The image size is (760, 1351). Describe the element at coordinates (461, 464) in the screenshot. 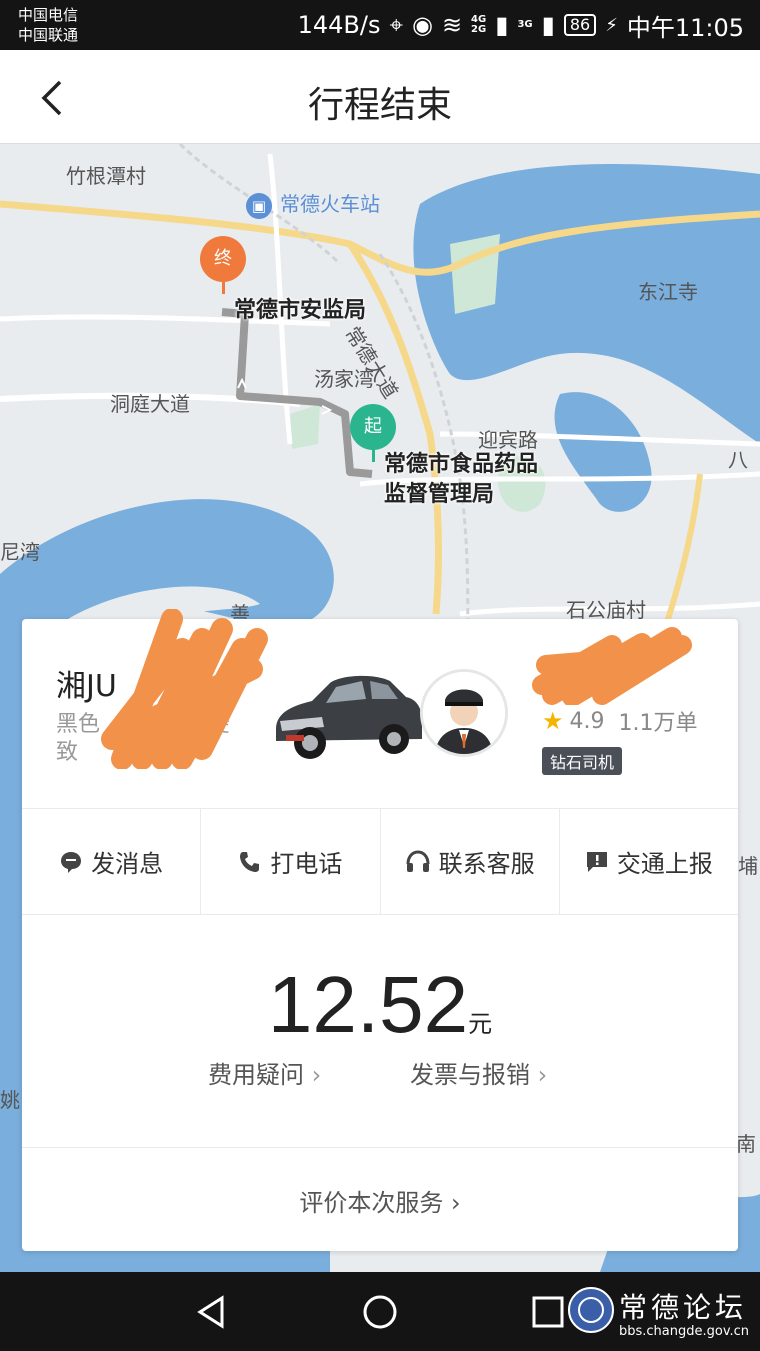

I see `start-poi-label-1: 常德市食品药品` at that location.